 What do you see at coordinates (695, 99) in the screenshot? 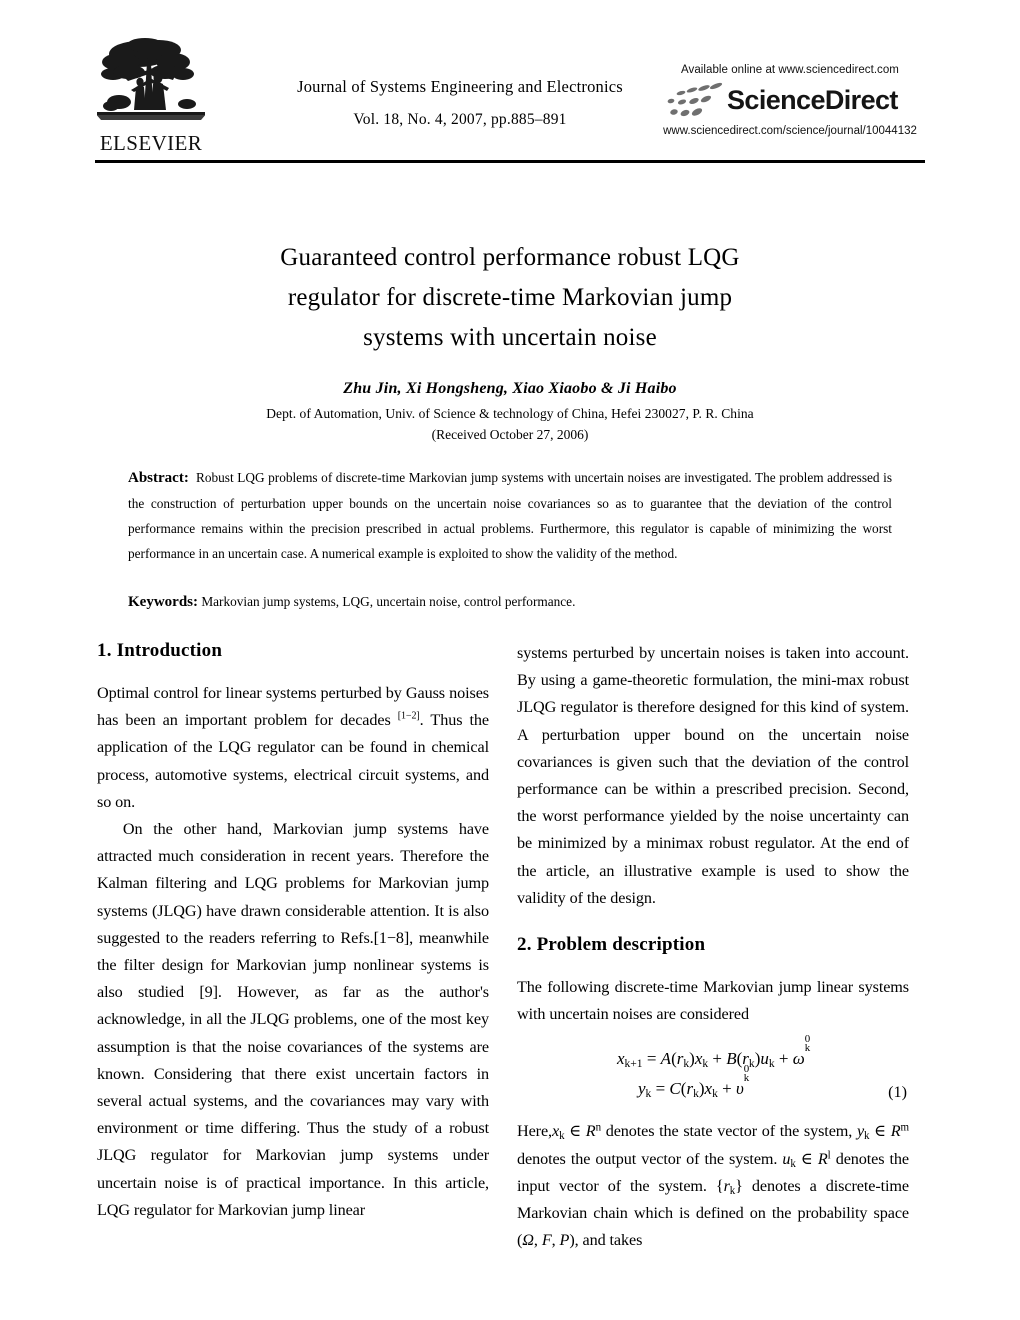
I see `sciencedirect-swoosh-icon` at bounding box center [695, 99].